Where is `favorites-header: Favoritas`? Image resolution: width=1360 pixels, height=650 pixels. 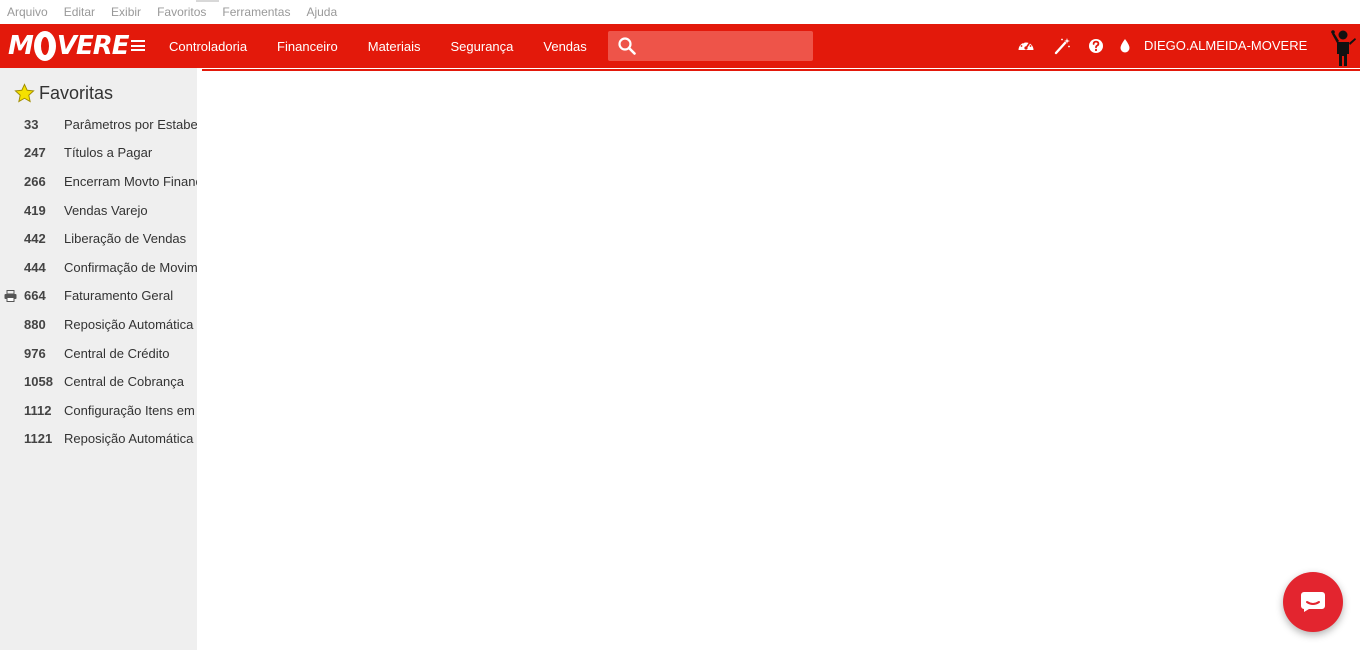 favorites-header: Favoritas is located at coordinates (63, 93).